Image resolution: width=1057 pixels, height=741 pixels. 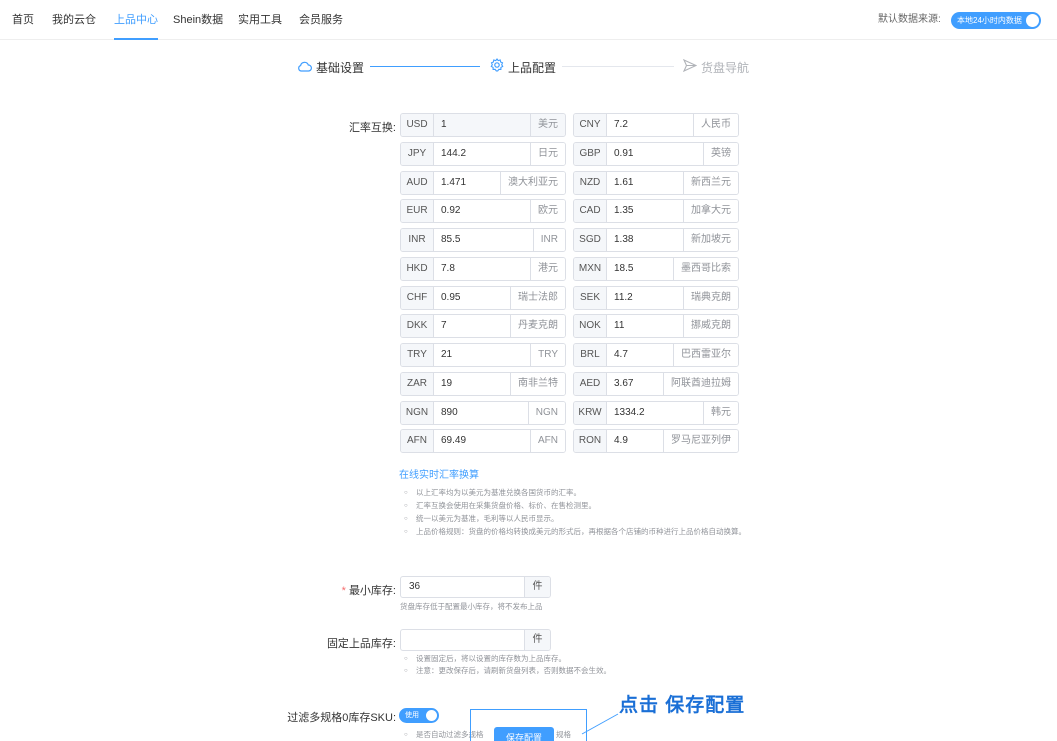 I want to click on data-source-toggle: 本地24小时内数据, so click(x=996, y=20).